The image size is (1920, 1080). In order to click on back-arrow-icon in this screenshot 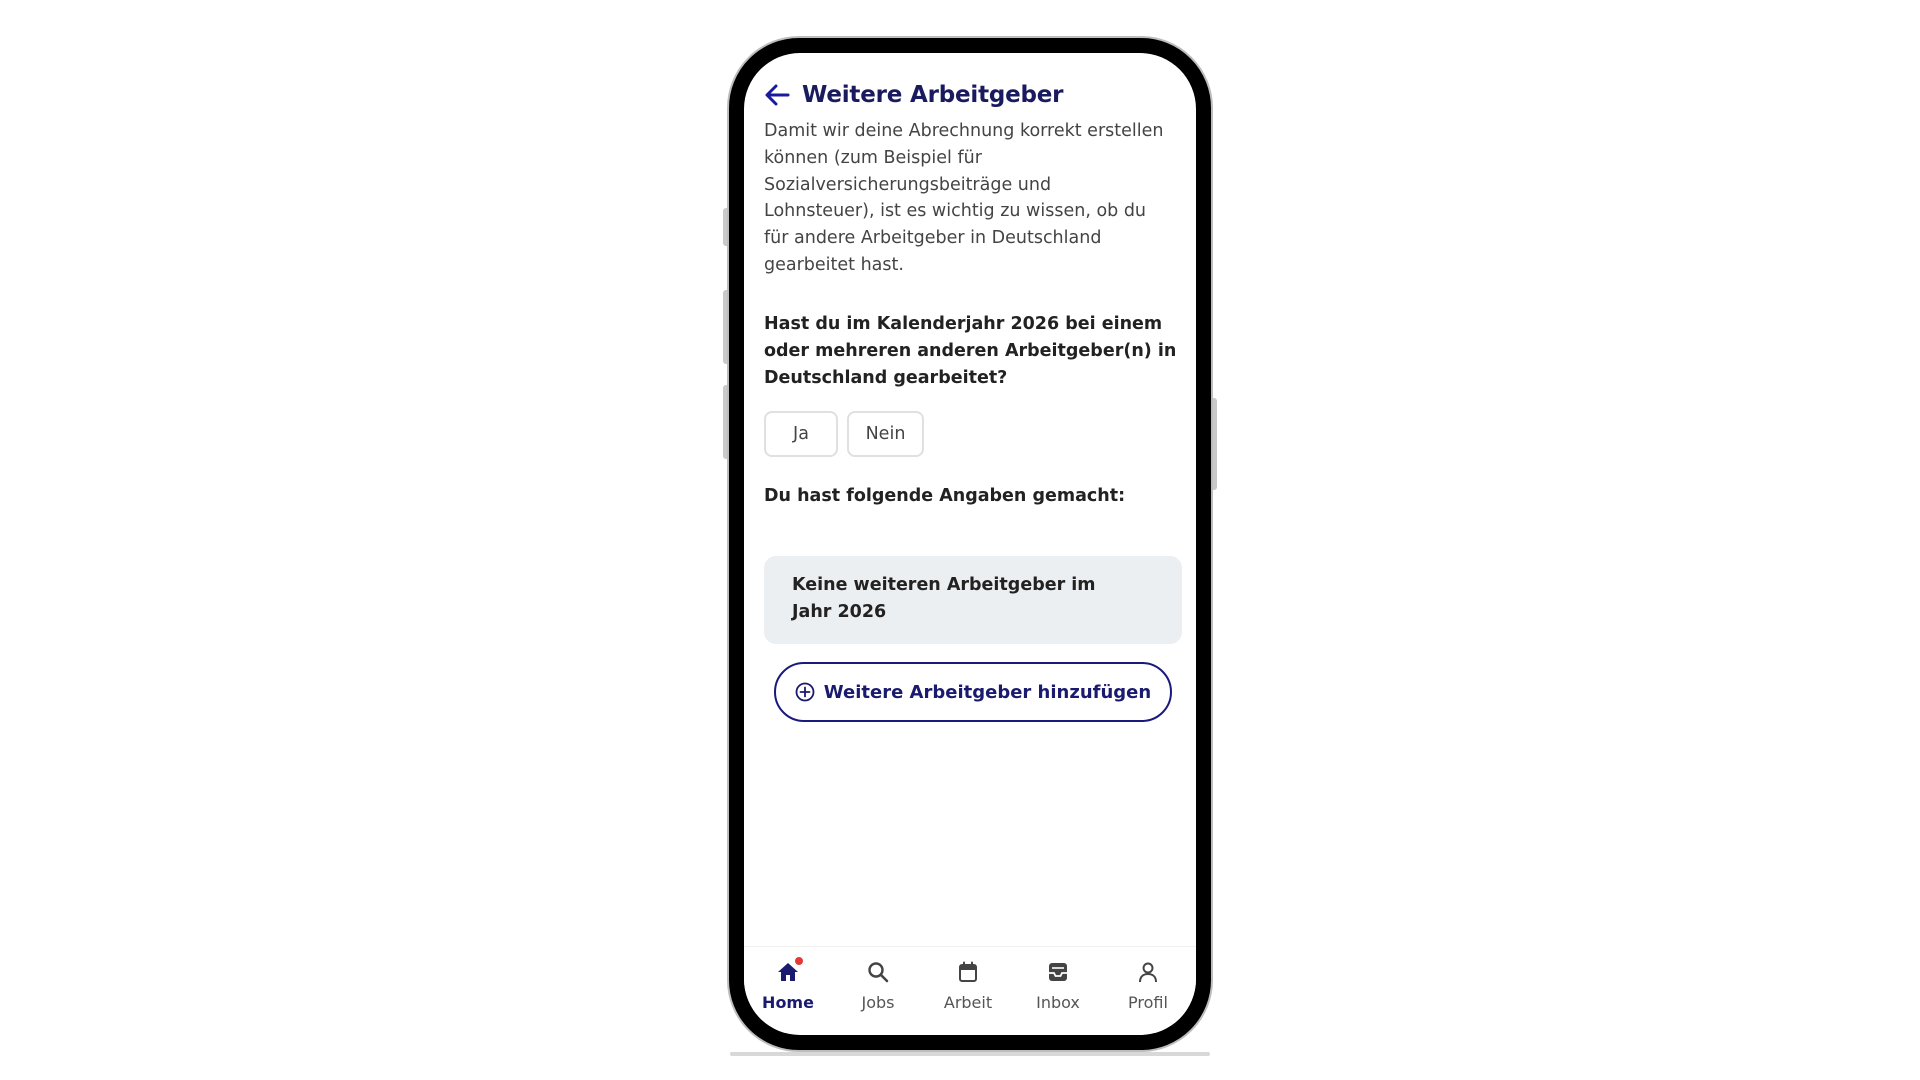, I will do `click(777, 95)`.